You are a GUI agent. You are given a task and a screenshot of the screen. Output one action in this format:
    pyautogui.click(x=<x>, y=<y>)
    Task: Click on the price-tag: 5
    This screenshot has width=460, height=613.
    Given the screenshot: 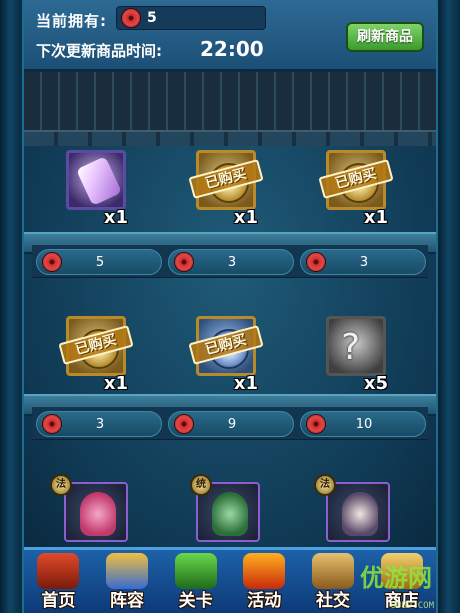 What is the action you would take?
    pyautogui.click(x=99, y=262)
    